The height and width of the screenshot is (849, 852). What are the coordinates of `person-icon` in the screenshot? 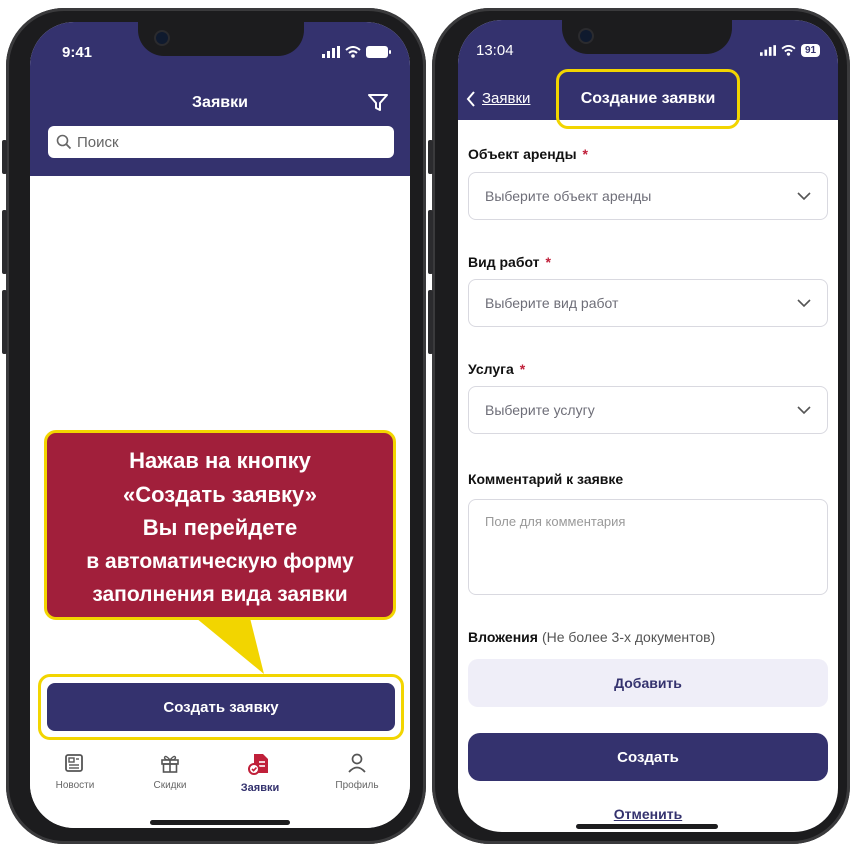 It's located at (357, 763).